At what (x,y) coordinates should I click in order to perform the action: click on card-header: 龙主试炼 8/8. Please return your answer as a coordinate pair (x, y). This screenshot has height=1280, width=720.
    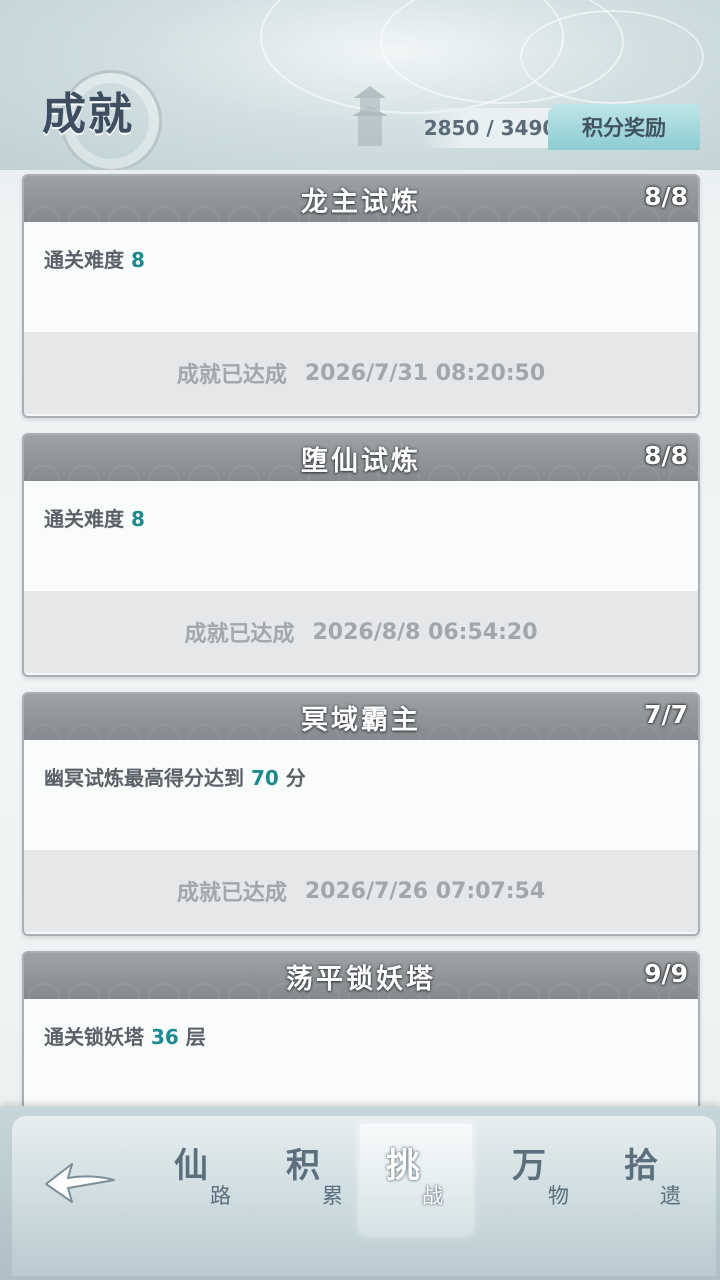
    Looking at the image, I should click on (361, 199).